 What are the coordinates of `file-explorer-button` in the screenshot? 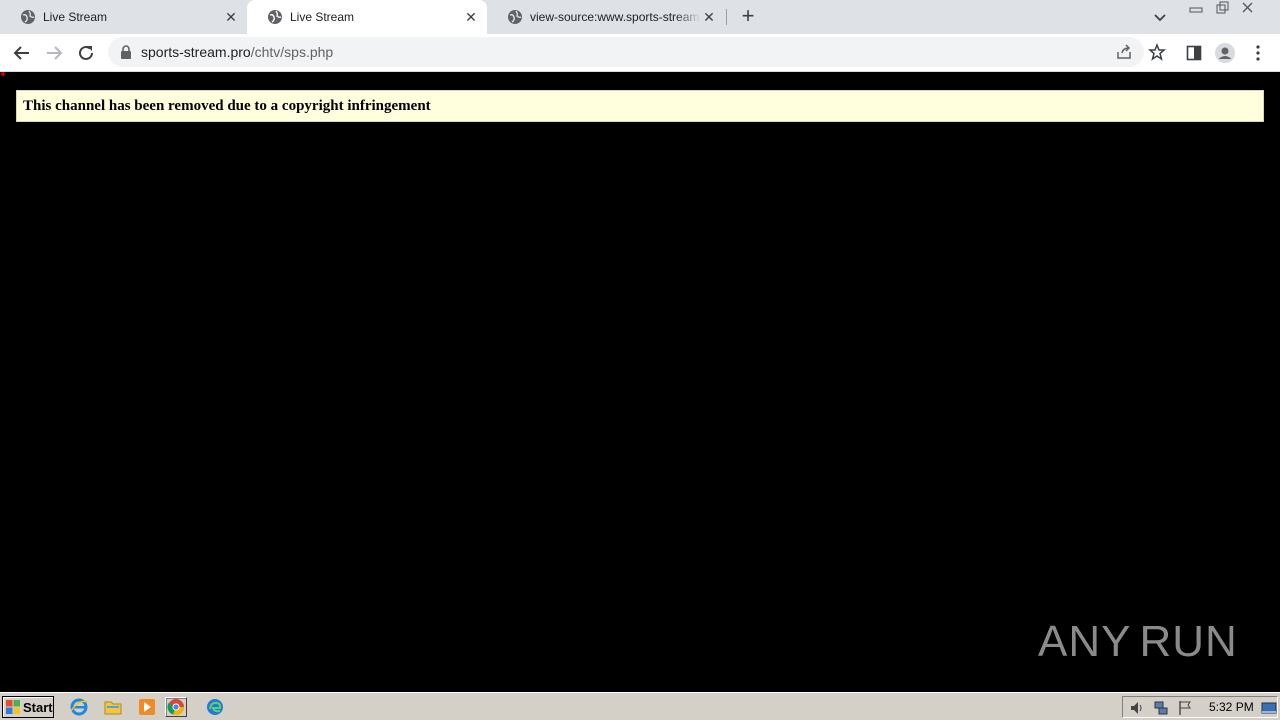 It's located at (113, 707).